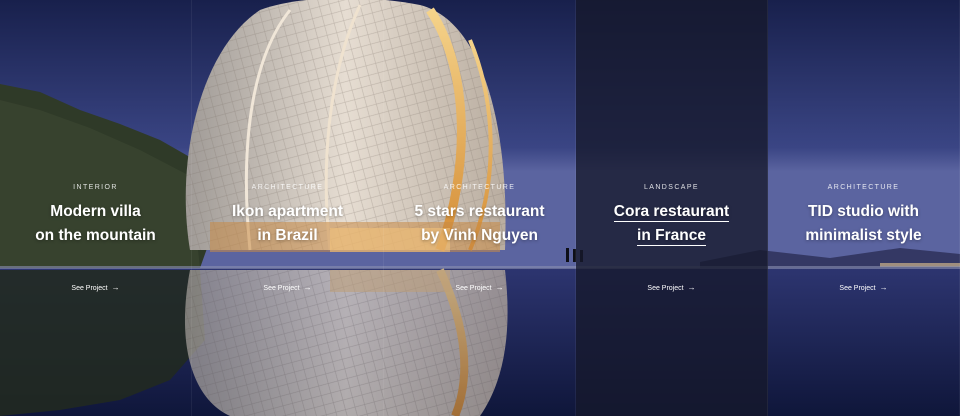 The image size is (960, 416). What do you see at coordinates (288, 224) in the screenshot?
I see `project-title: Ikon apartment in Brazil` at bounding box center [288, 224].